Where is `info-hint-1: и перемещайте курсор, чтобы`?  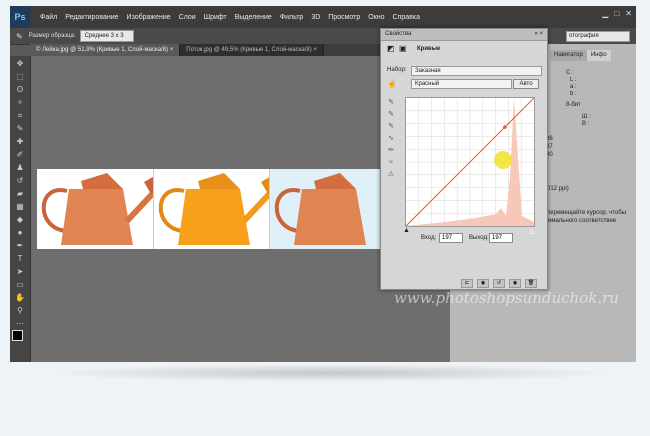
info-hint-1: и перемещайте курсор, чтобы is located at coordinates (584, 213).